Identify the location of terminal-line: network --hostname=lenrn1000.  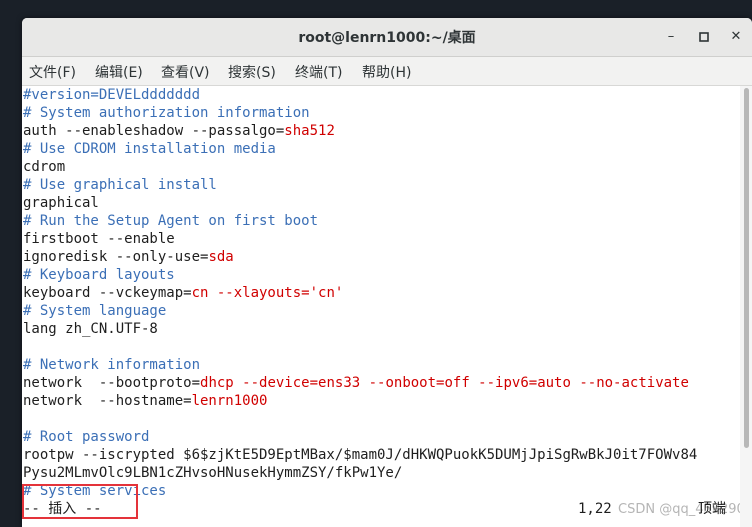
(145, 401).